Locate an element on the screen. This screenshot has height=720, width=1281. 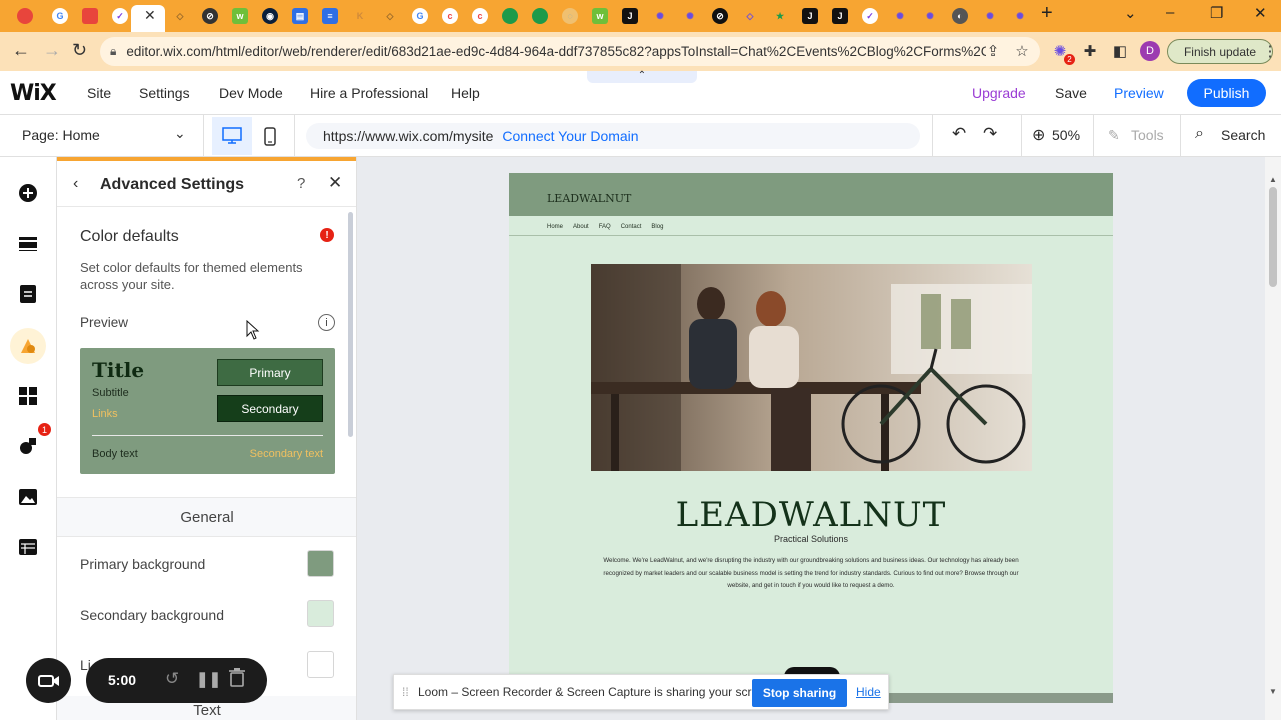
primary-background-swatch is located at coordinates (320, 563).